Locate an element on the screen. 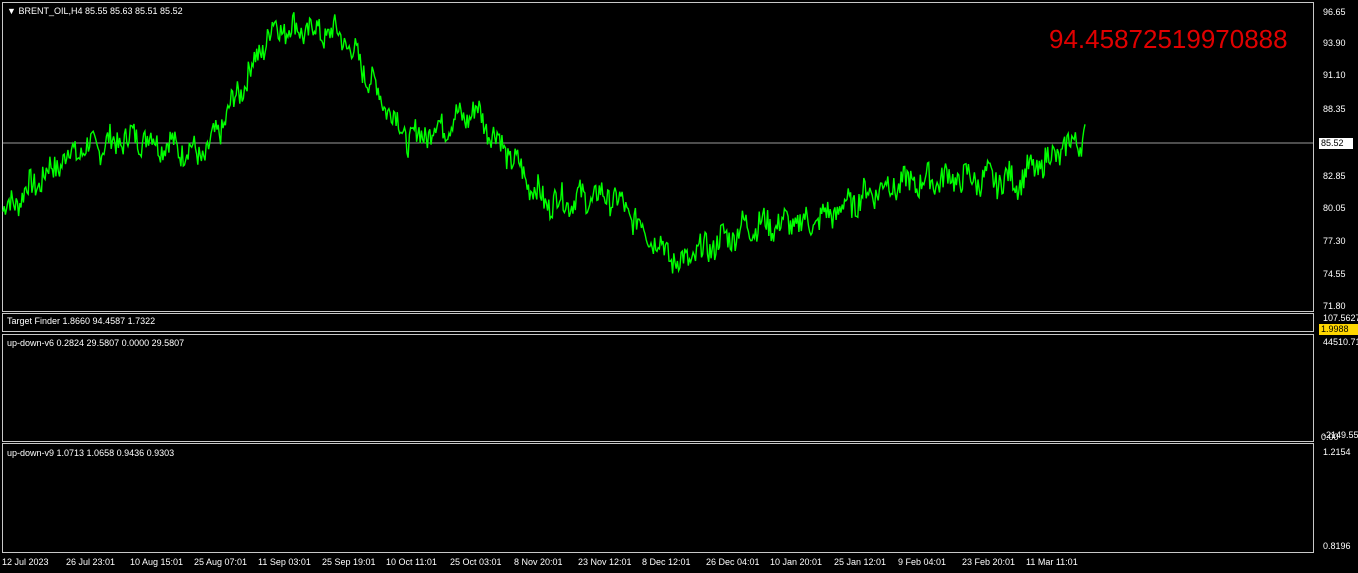 The image size is (1358, 573). x-tick: 25 Sep 19:01 is located at coordinates (349, 562).